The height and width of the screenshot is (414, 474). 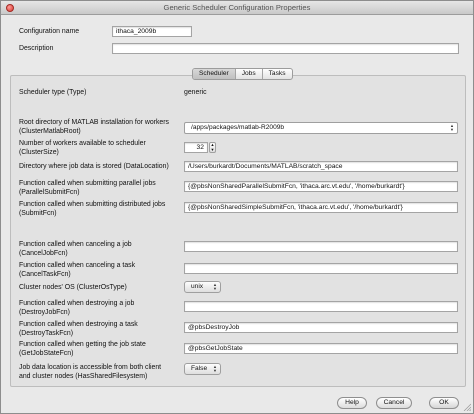 I want to click on shared-fs-sublabel: and cluster nodes (HasSharedFilesystem), so click(x=83, y=376).